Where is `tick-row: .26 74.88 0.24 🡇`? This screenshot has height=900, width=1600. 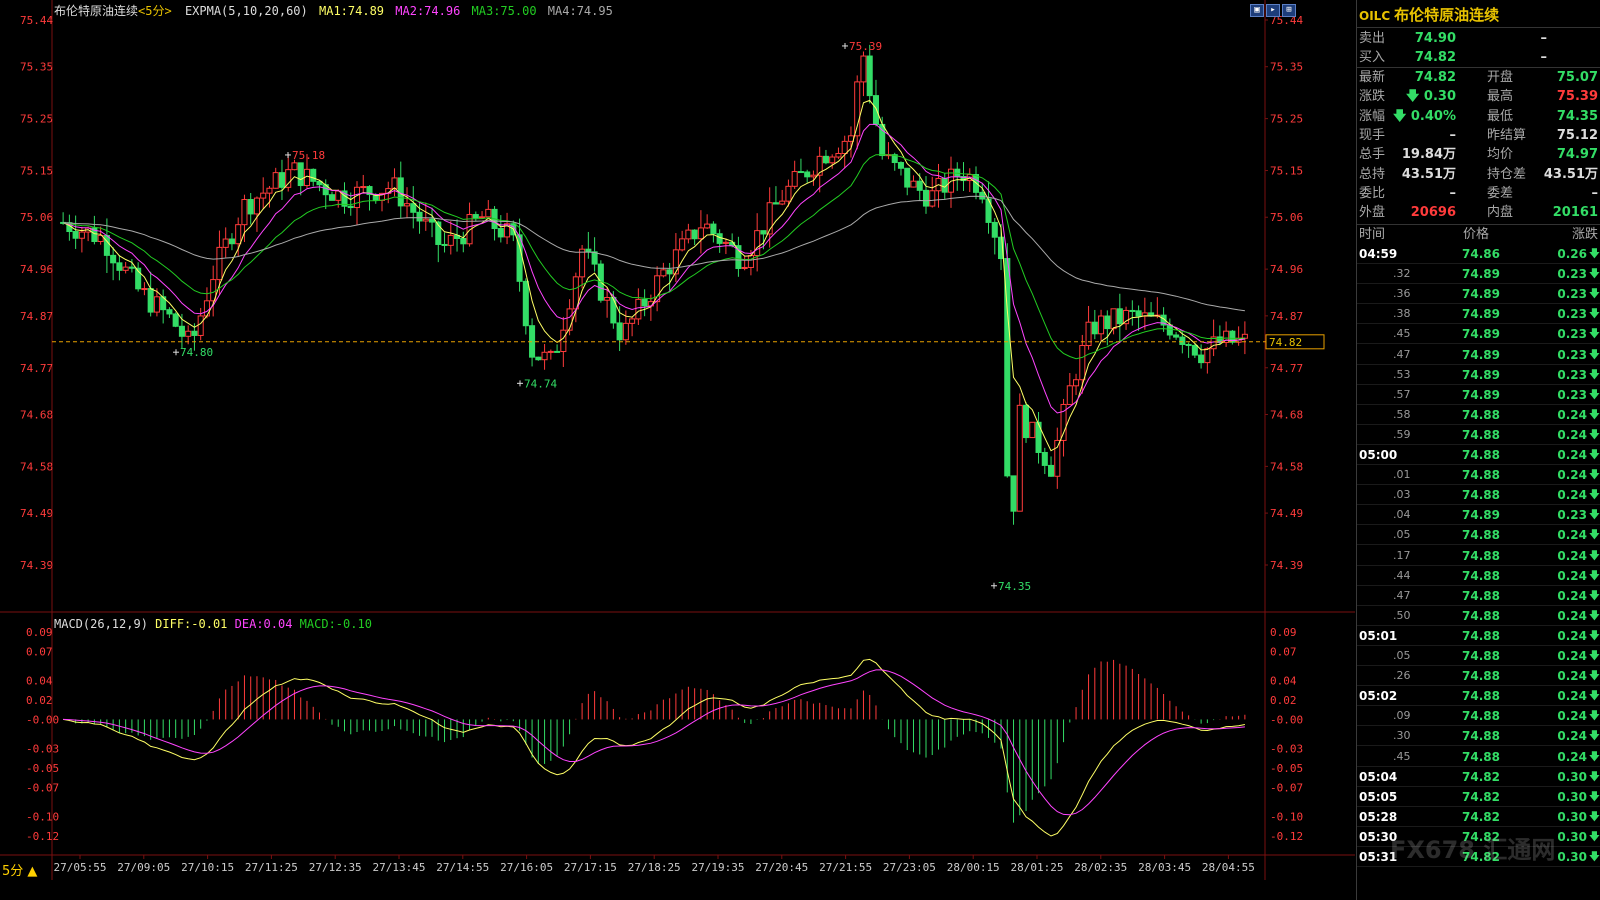
tick-row: .26 74.88 0.24 🡇 is located at coordinates (1478, 676).